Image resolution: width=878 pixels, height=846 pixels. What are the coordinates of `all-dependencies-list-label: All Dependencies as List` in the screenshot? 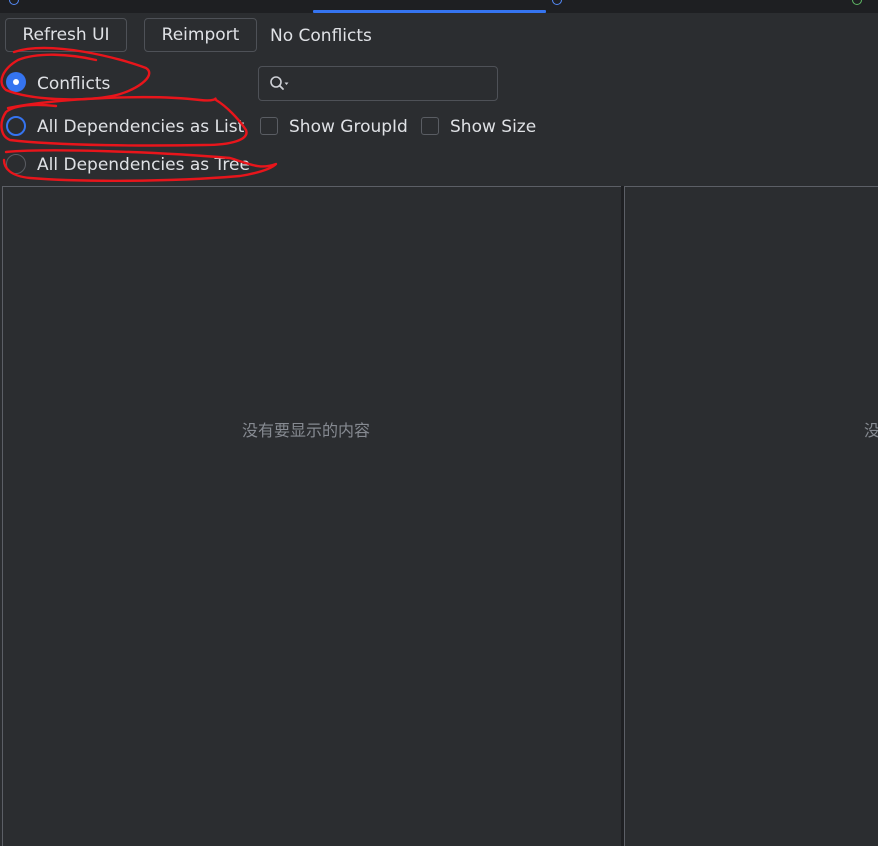 It's located at (140, 127).